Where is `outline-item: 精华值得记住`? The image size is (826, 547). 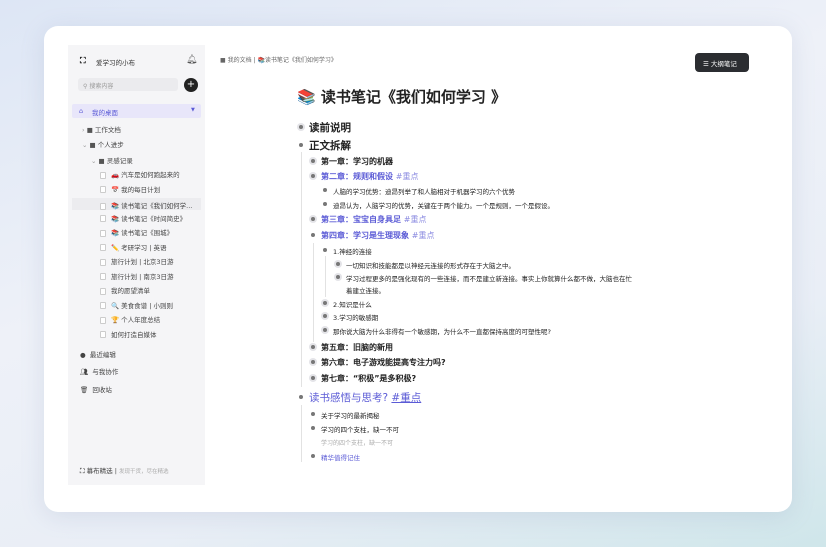 outline-item: 精华值得记住 is located at coordinates (340, 457).